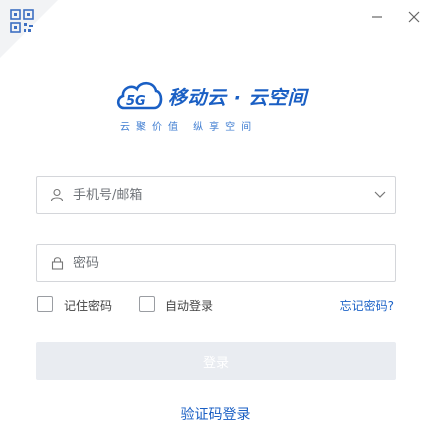  I want to click on login-options: 记住密码 自动登录 忘记密码?, so click(216, 306).